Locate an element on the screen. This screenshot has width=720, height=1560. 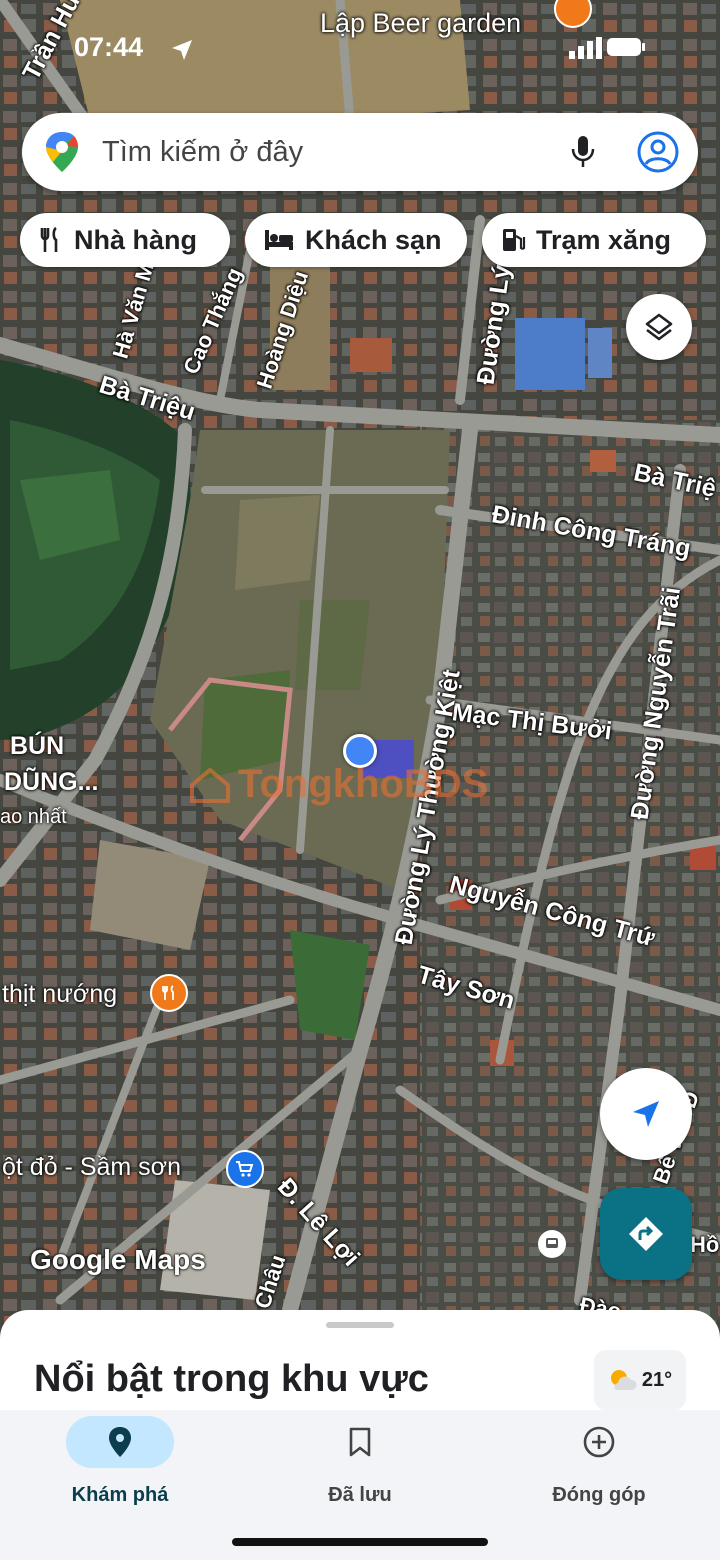
navigation-arrow-icon is located at coordinates (646, 1114).